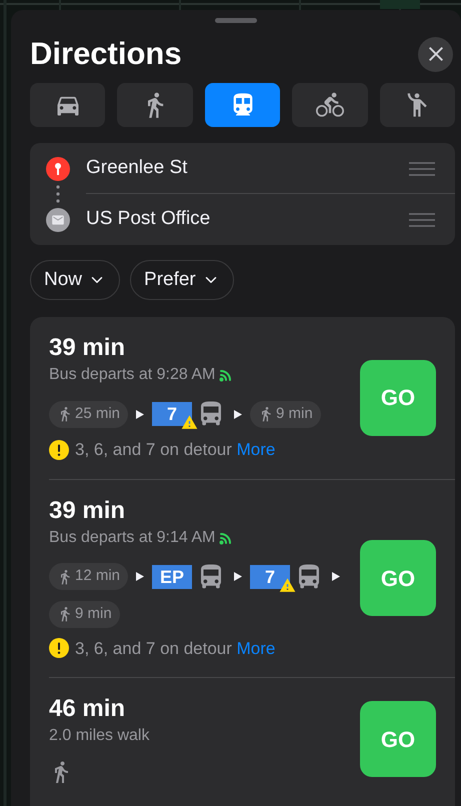  I want to click on filter-dropdown: Prefer, so click(182, 280).